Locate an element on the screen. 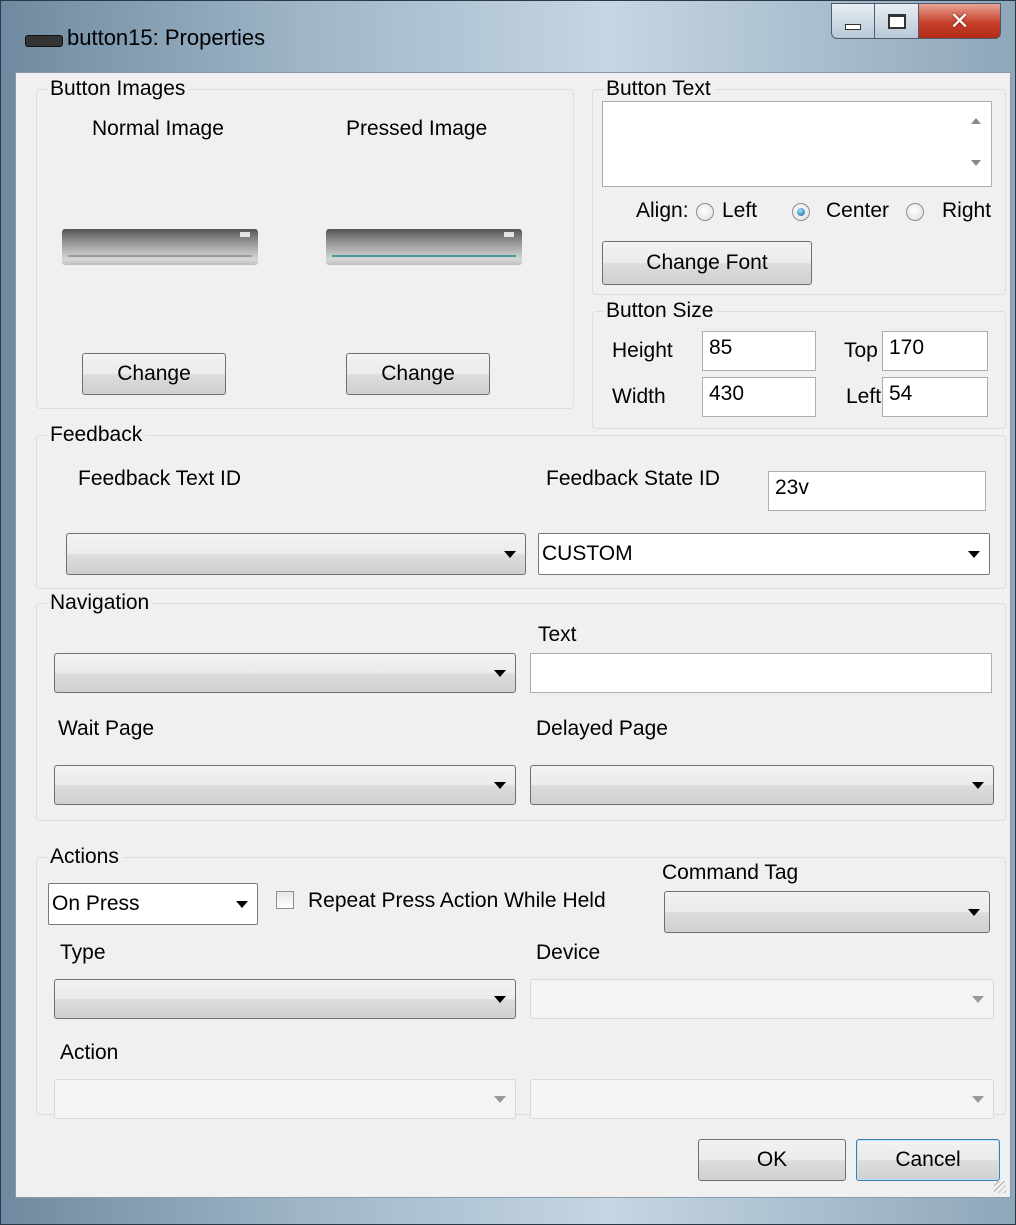 This screenshot has width=1016, height=1225. button-text-legend: Button Text is located at coordinates (658, 88).